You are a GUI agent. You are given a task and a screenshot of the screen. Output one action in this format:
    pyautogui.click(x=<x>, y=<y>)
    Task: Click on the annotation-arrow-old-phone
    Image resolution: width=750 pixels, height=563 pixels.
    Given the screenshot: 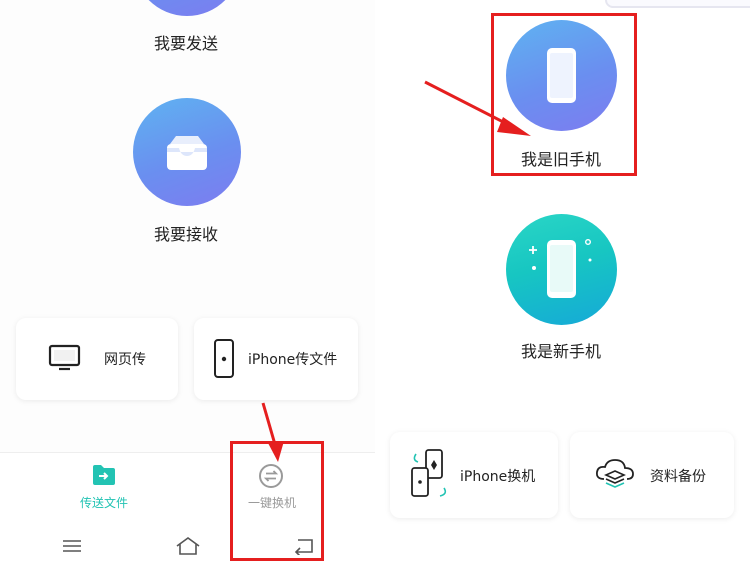 What is the action you would take?
    pyautogui.click(x=477, y=108)
    